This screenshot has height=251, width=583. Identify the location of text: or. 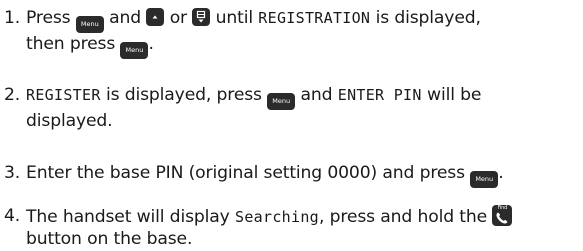
(178, 18).